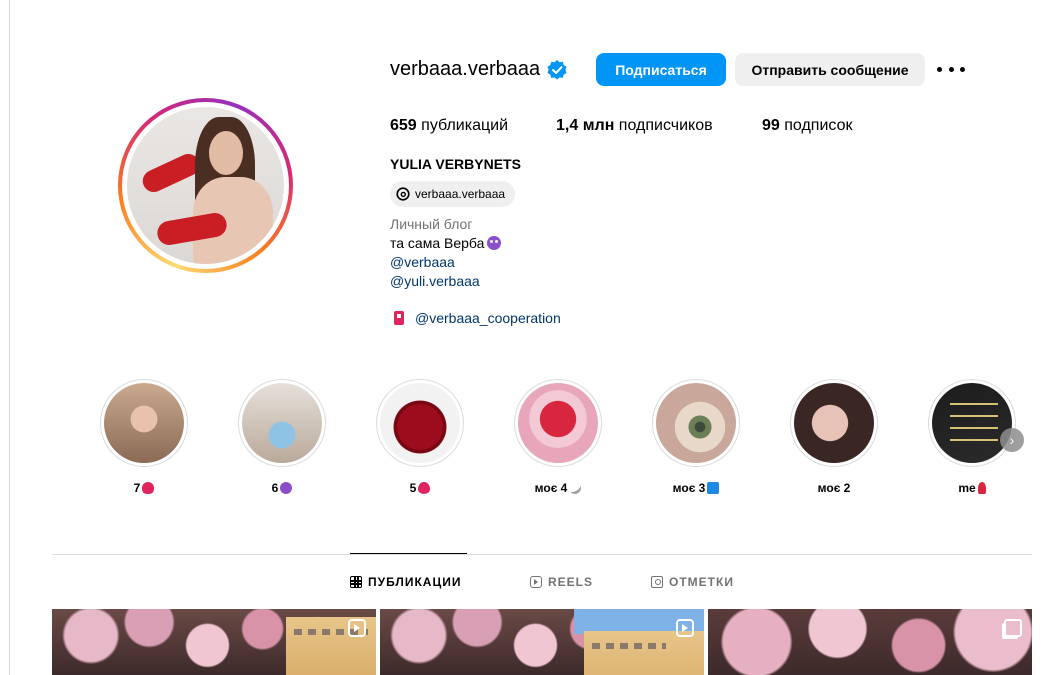 The height and width of the screenshot is (675, 1058). What do you see at coordinates (972, 488) in the screenshot?
I see `highlight-label: me` at bounding box center [972, 488].